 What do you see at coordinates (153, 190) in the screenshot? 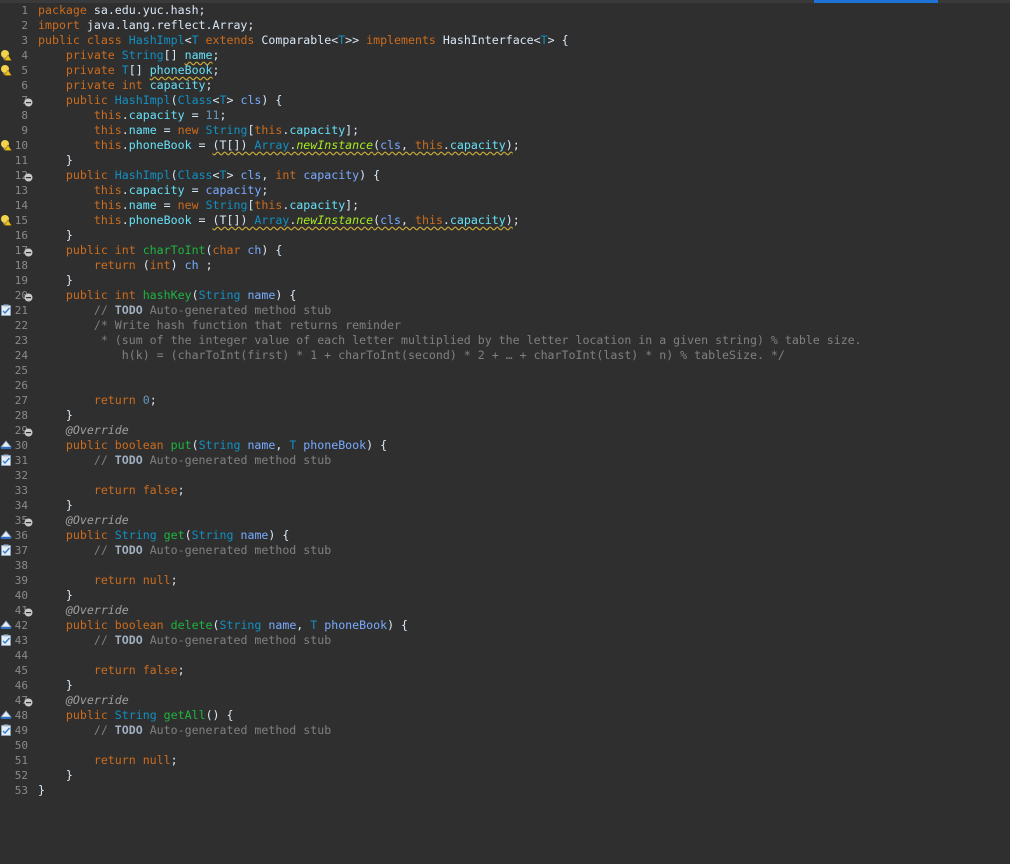
I see `code-text: this.capacity = capacity;` at bounding box center [153, 190].